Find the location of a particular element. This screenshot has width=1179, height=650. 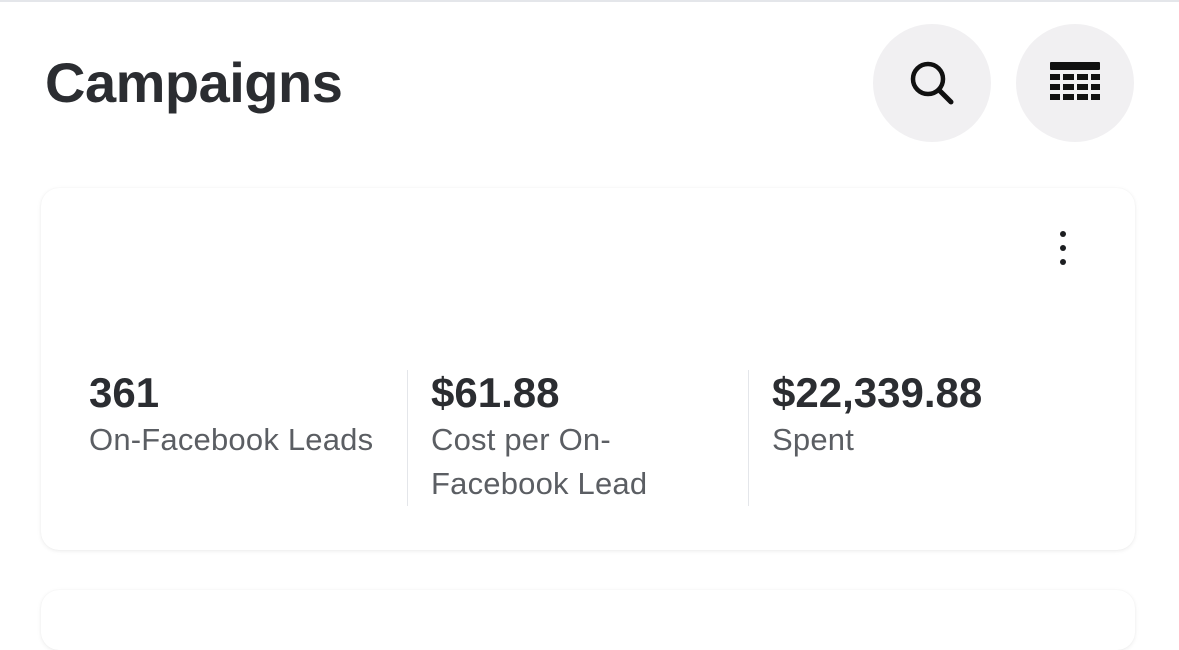

metric-value: 361 is located at coordinates (124, 392).